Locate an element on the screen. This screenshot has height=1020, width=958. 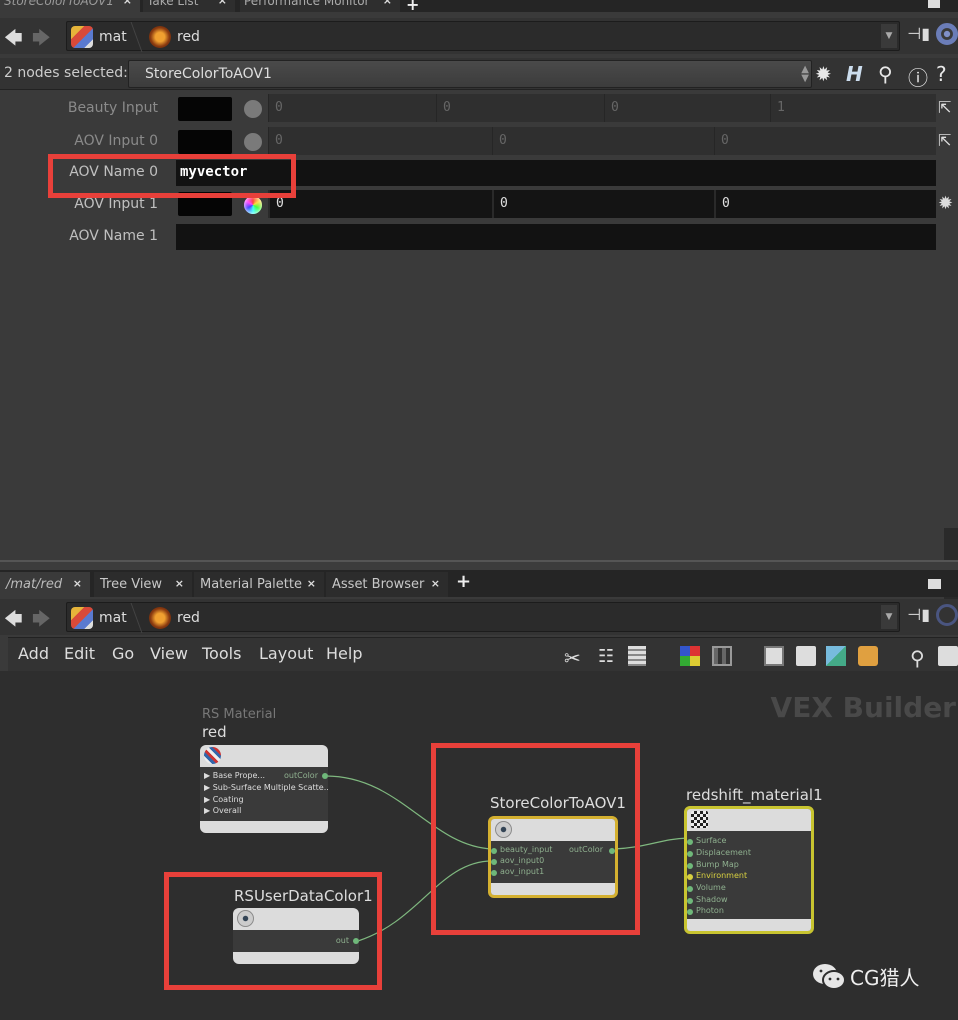
tab-tree-view: Tree View × is located at coordinates (143, 584).